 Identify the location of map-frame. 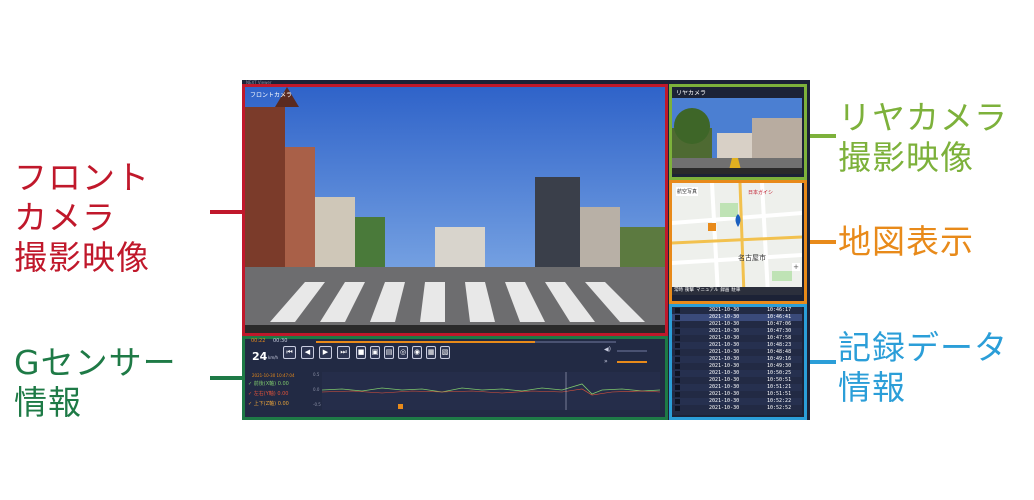
(738, 242).